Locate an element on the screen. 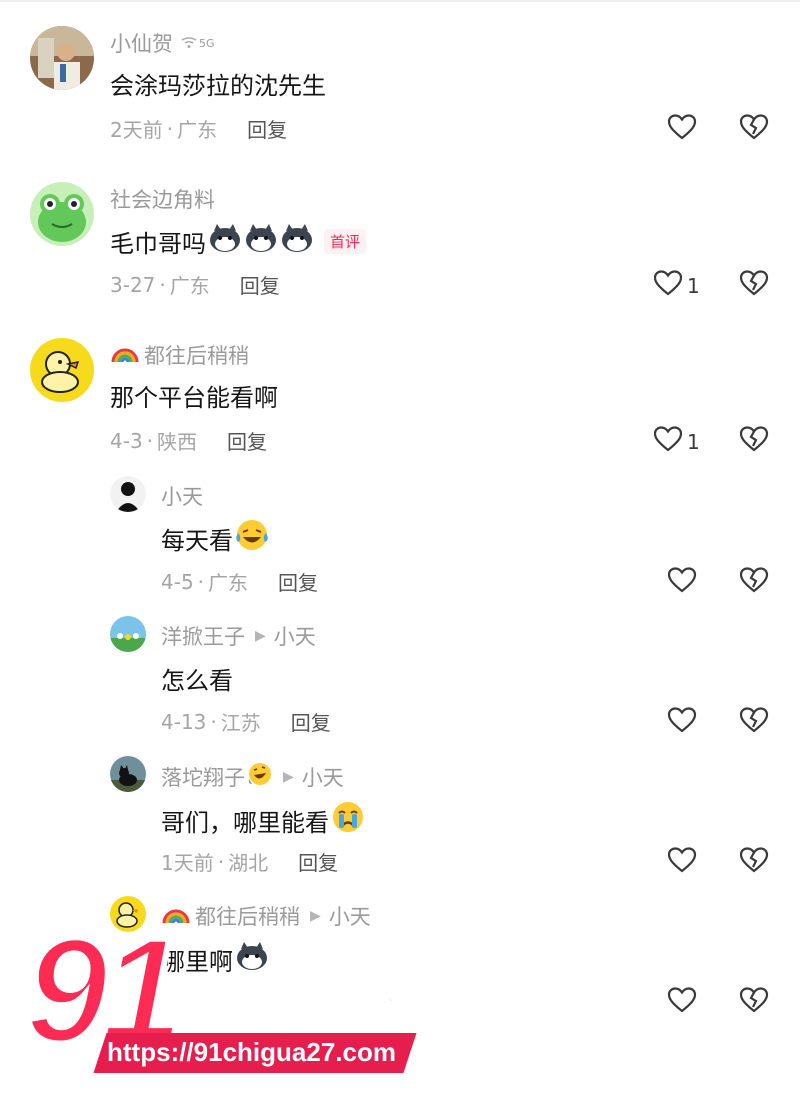 The width and height of the screenshot is (800, 1095). comment-time: 4-3 is located at coordinates (126, 440).